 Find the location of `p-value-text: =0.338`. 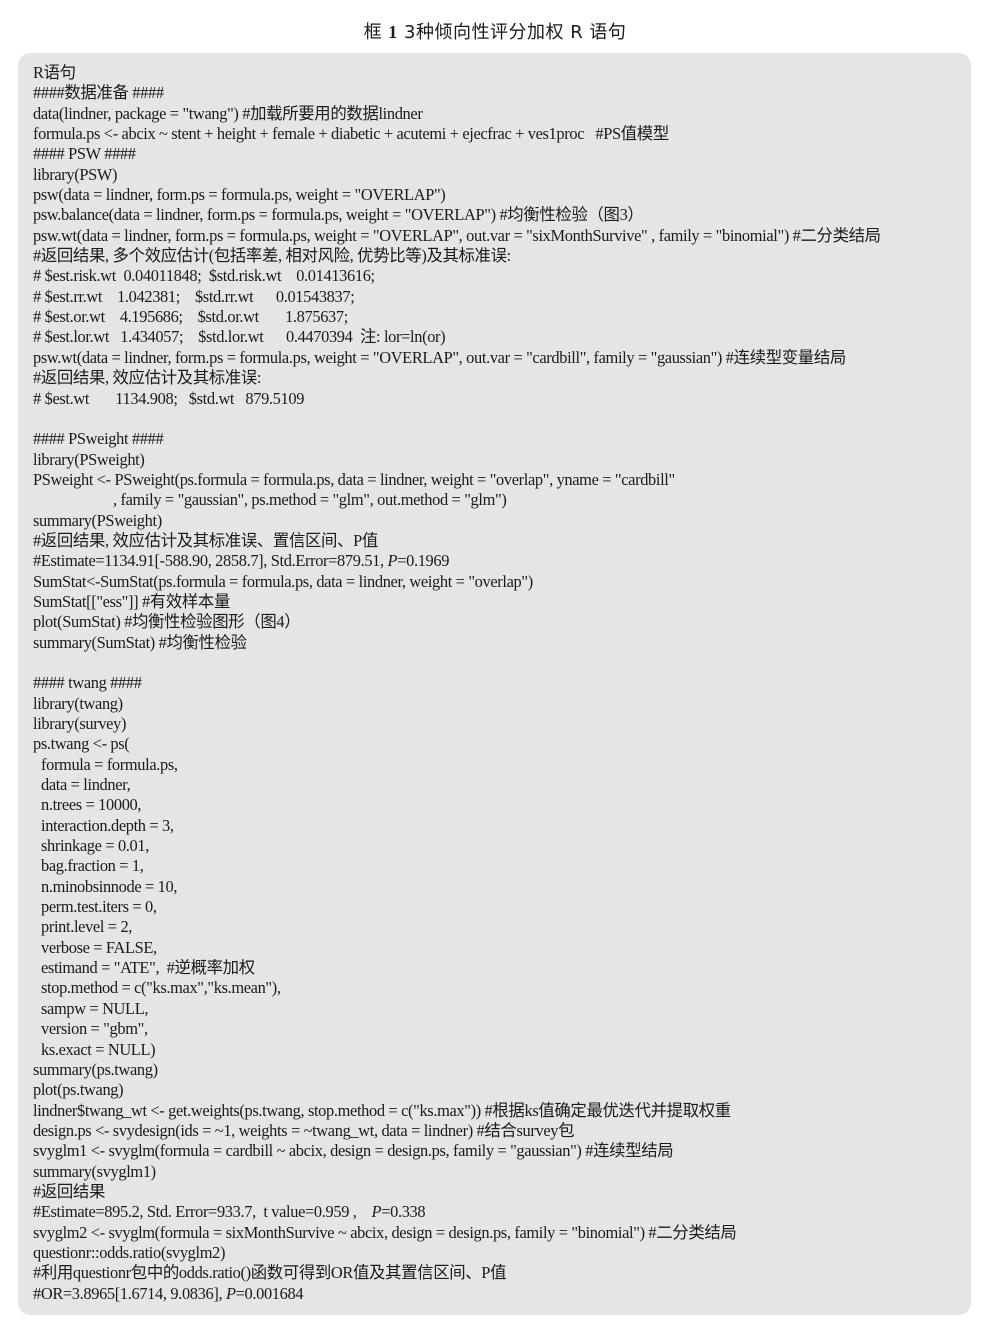

p-value-text: =0.338 is located at coordinates (403, 1212).